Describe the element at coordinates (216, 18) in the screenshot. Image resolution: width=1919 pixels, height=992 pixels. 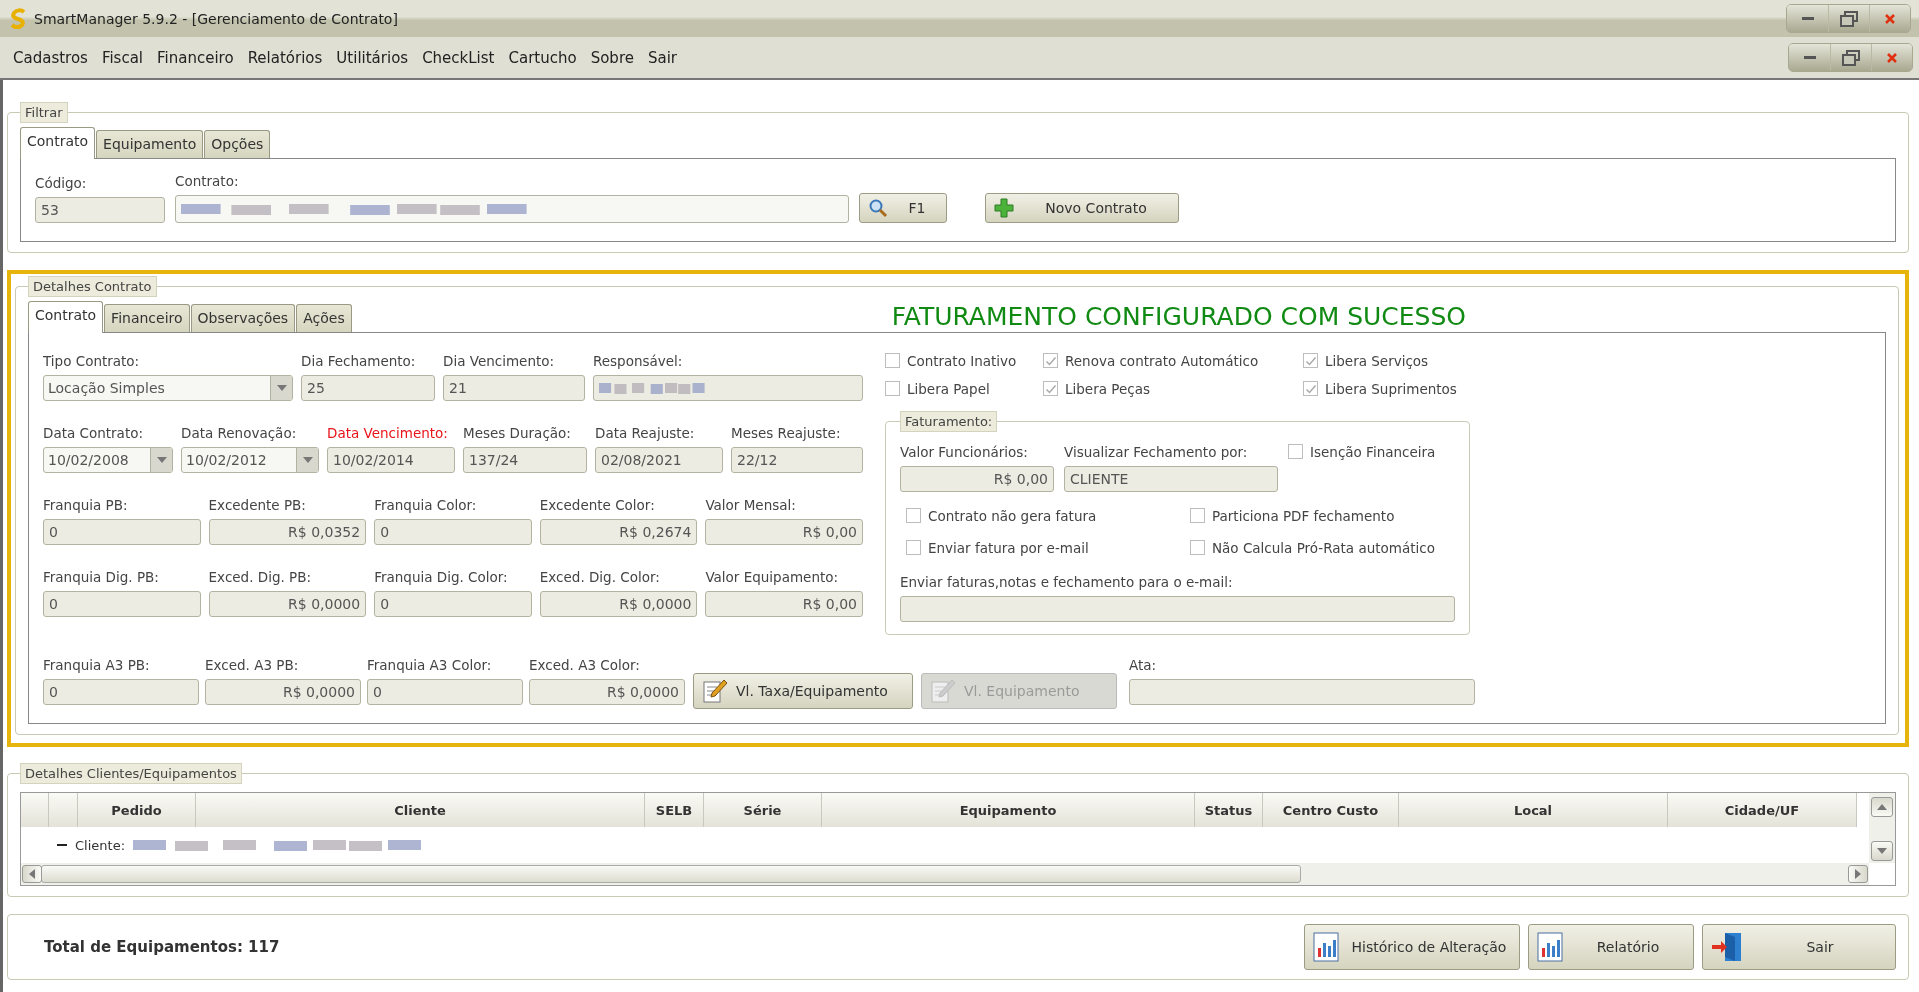
I see `window-title: SmartManager 5.9.2 - [Gerenciamento de Contrato]` at that location.